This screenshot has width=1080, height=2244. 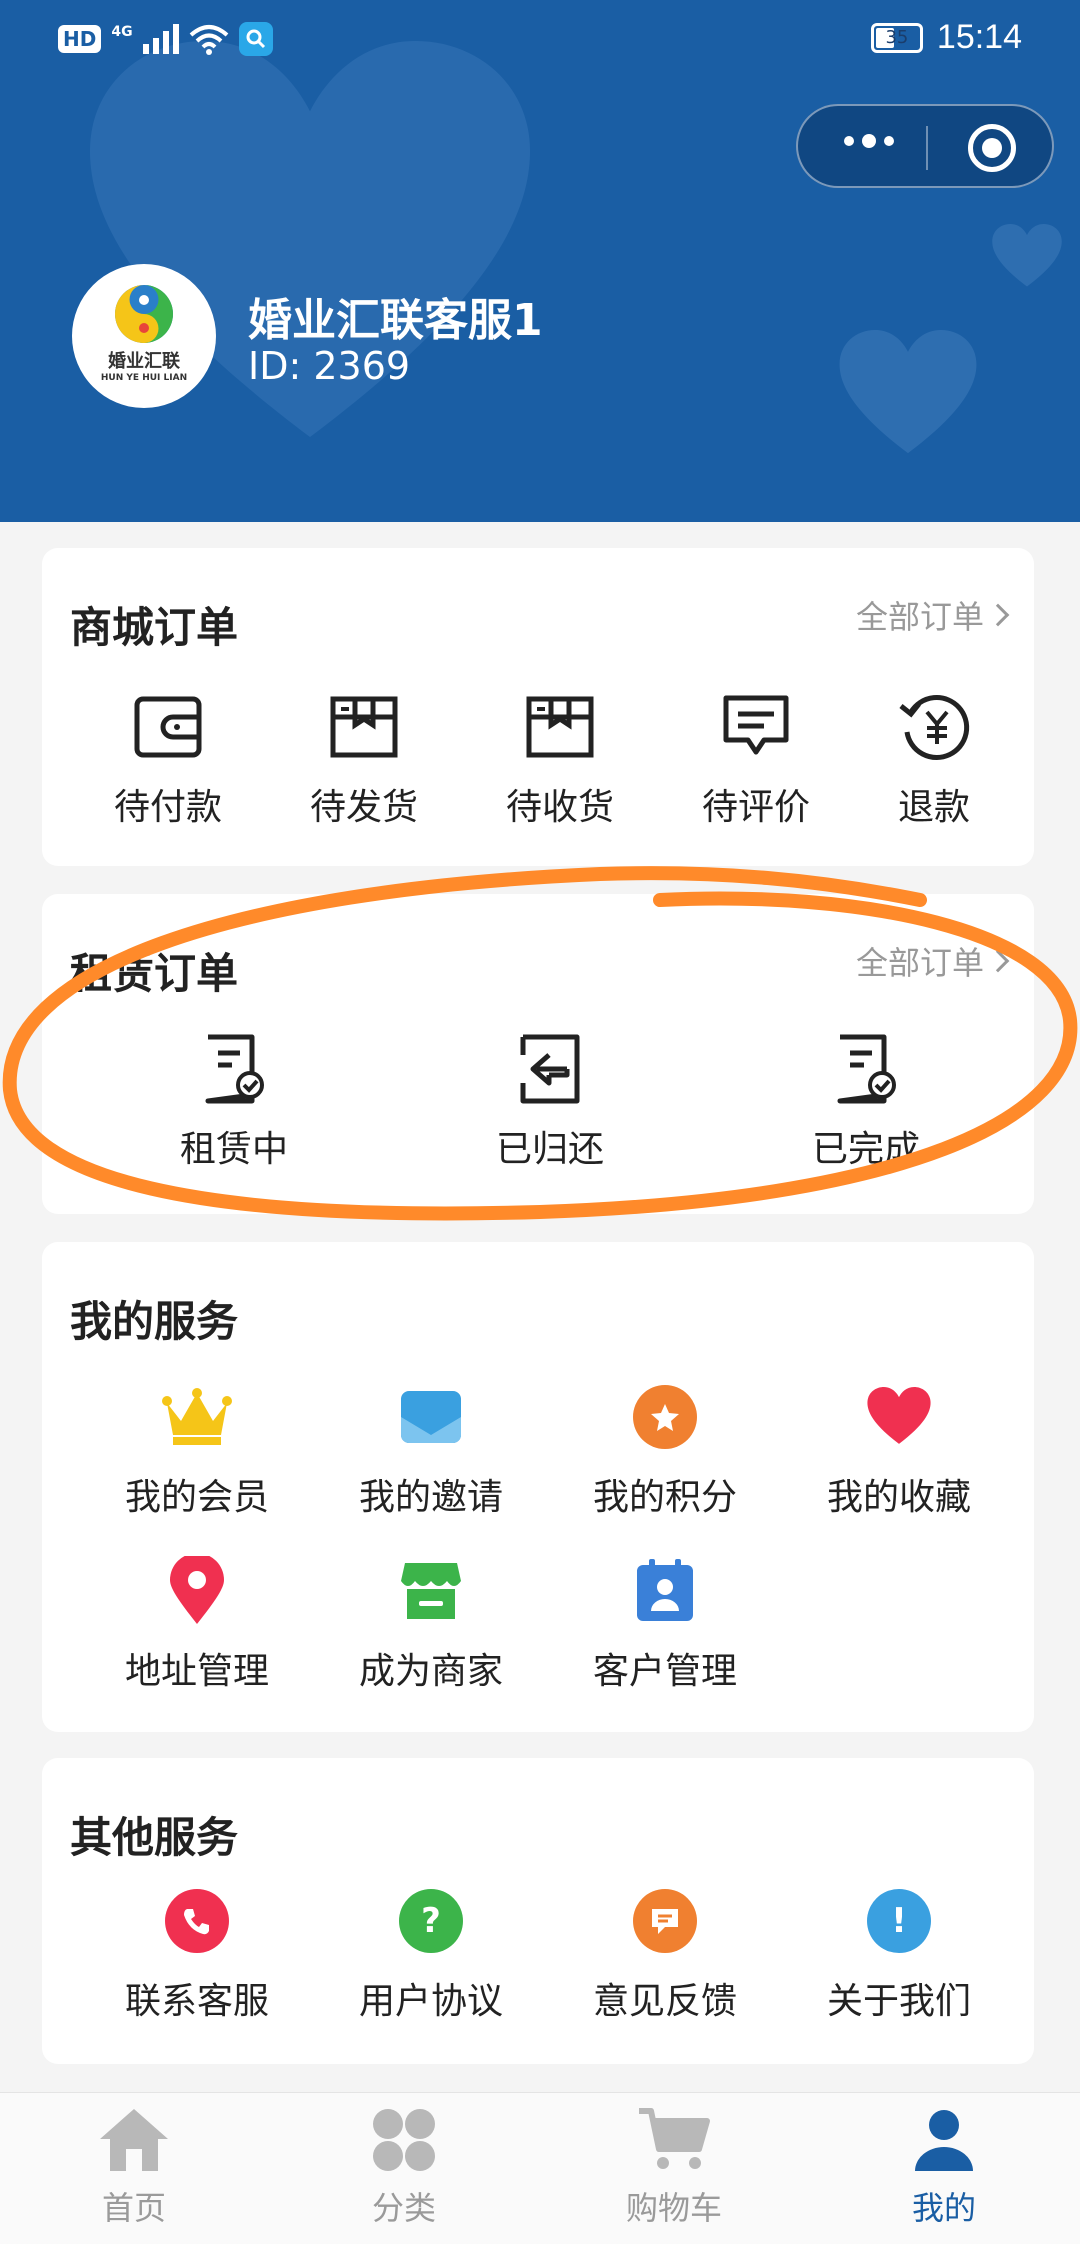 I want to click on tab-profile: 我的, so click(x=944, y=2168).